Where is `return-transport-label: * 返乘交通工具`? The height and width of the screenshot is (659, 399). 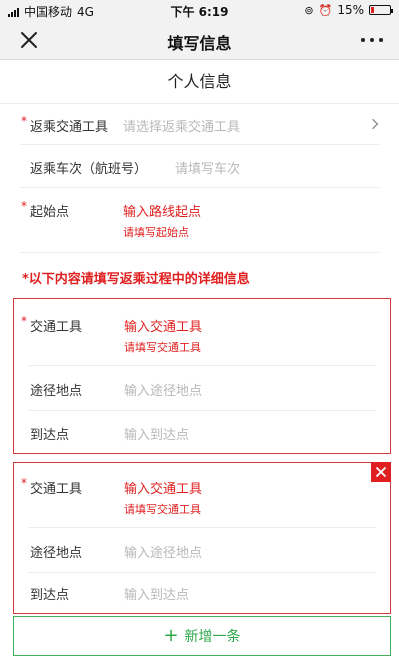
return-transport-label: * 返乘交通工具 is located at coordinates (65, 124).